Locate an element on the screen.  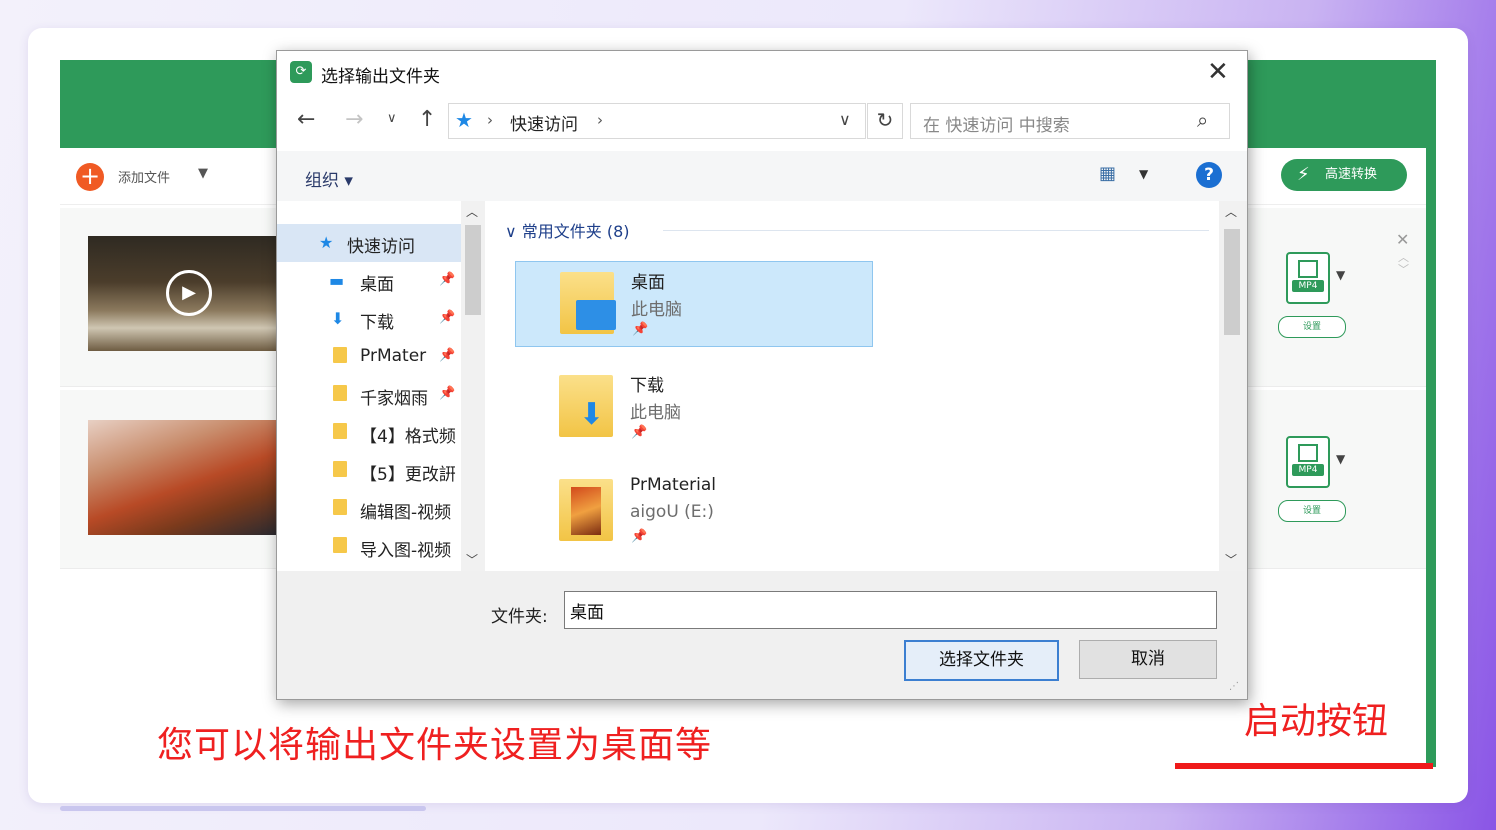
nav-item-folder: 【5】更改詽 is located at coordinates (369, 471).